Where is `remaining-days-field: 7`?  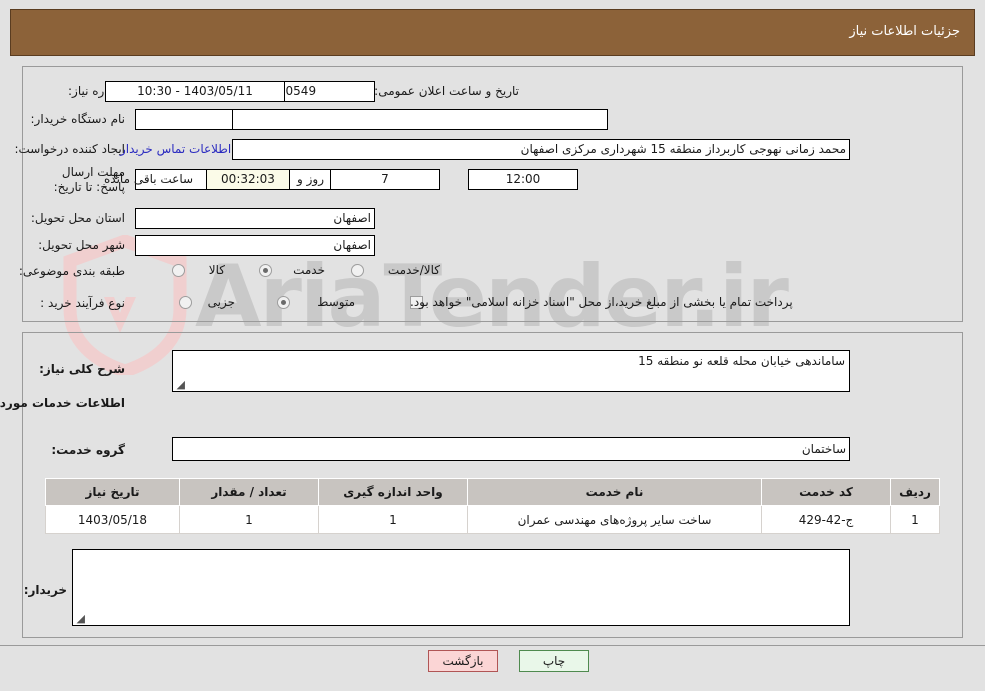 remaining-days-field: 7 is located at coordinates (385, 179).